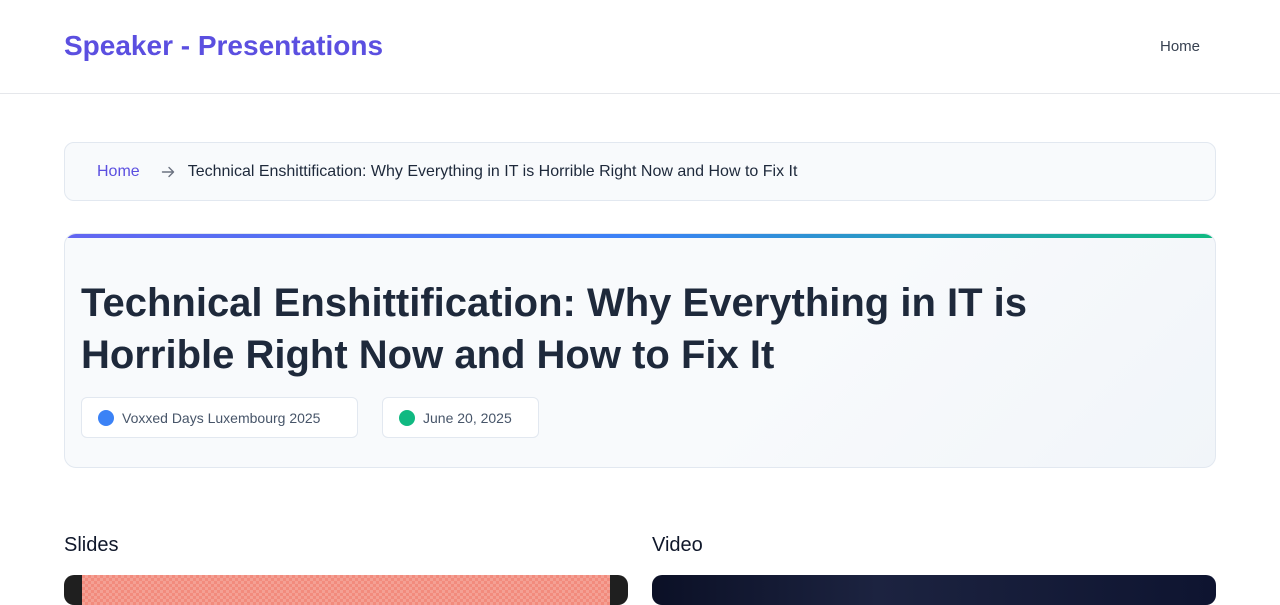  Describe the element at coordinates (677, 545) in the screenshot. I see `video-heading: Video` at that location.